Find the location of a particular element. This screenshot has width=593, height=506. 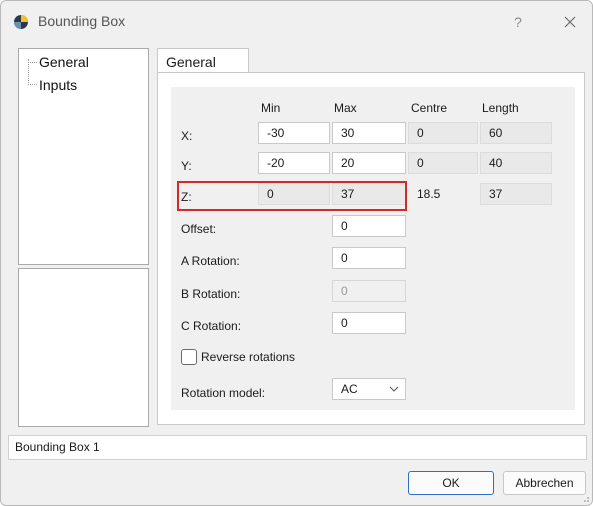

help-button: ? is located at coordinates (518, 22).